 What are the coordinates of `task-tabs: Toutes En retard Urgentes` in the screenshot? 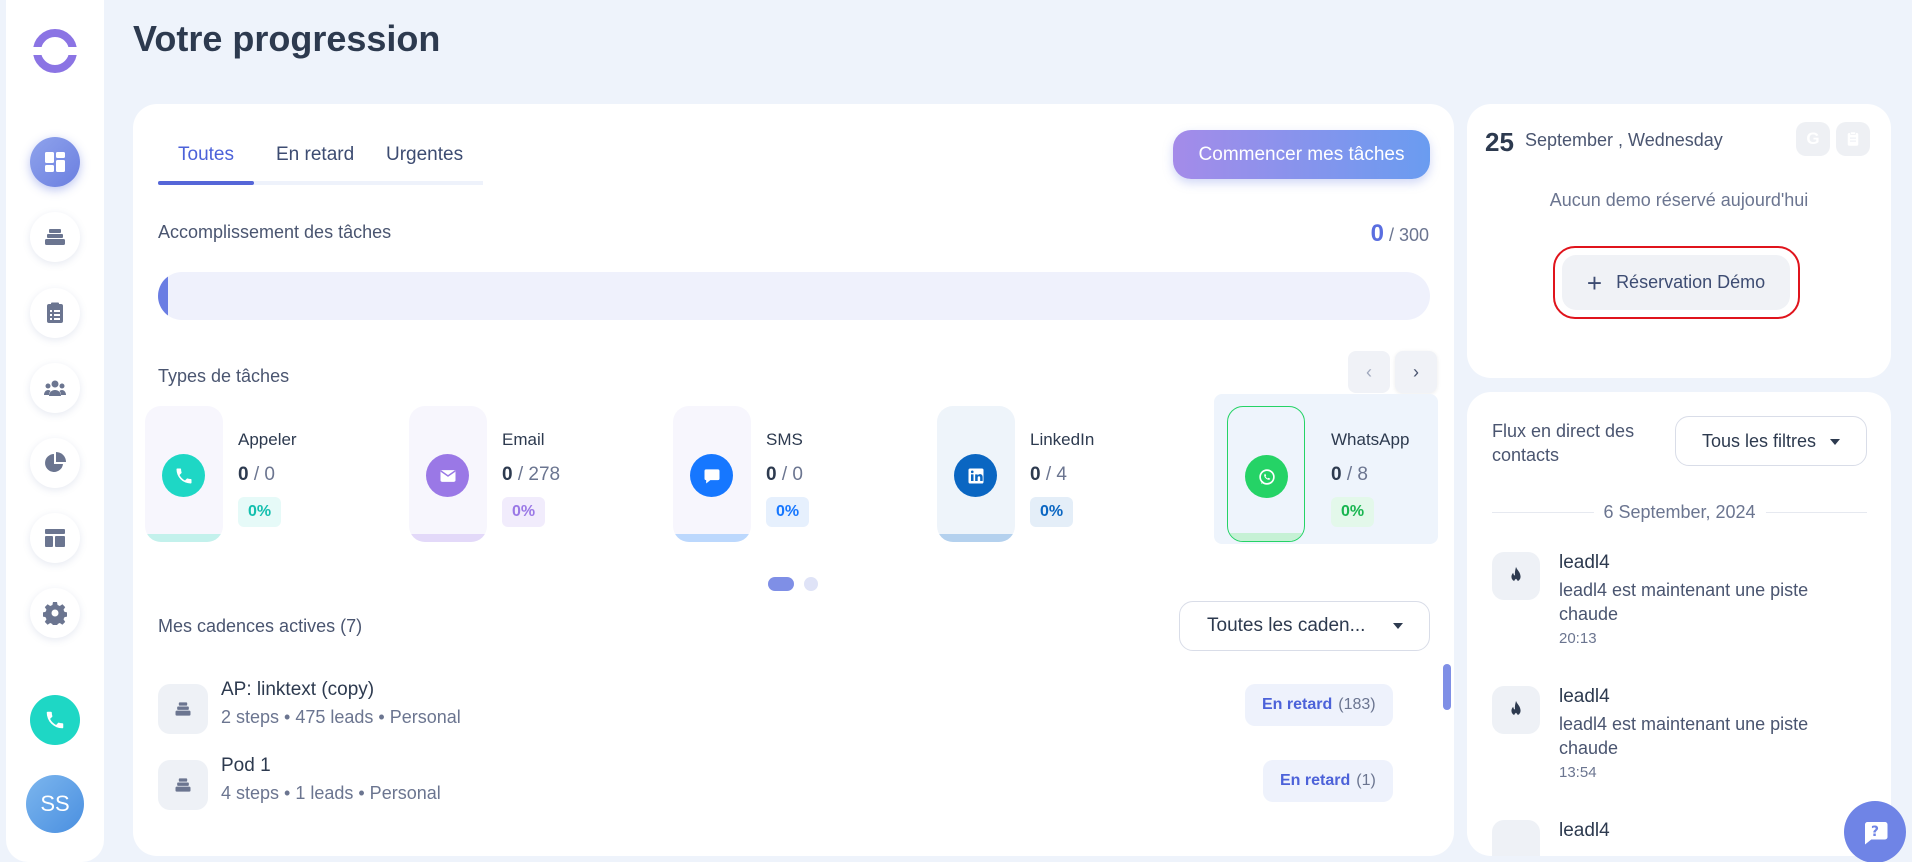 It's located at (320, 162).